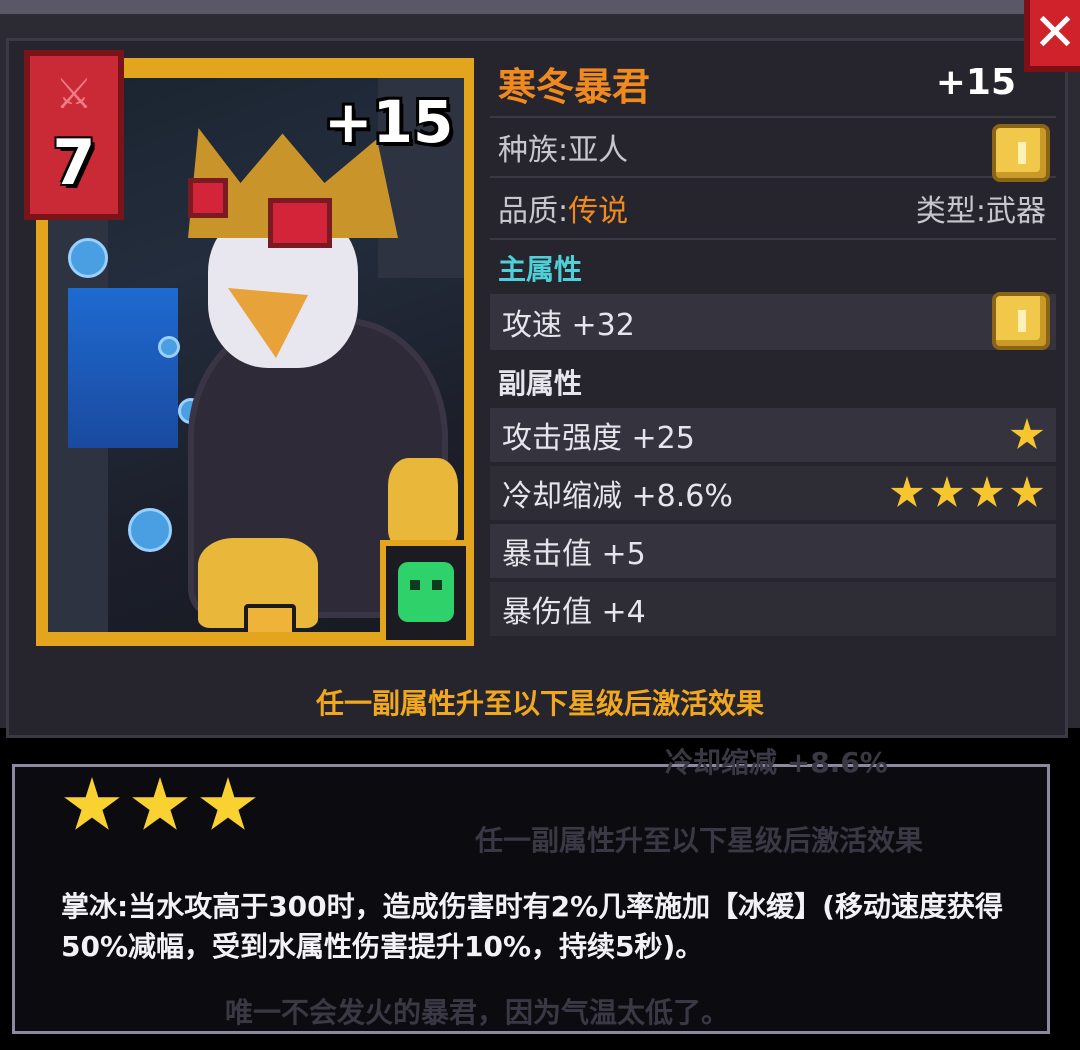 This screenshot has width=1080, height=1050. Describe the element at coordinates (539, 703) in the screenshot. I see `activate-hint: 任一副属性升至以下星级后激活效果` at that location.